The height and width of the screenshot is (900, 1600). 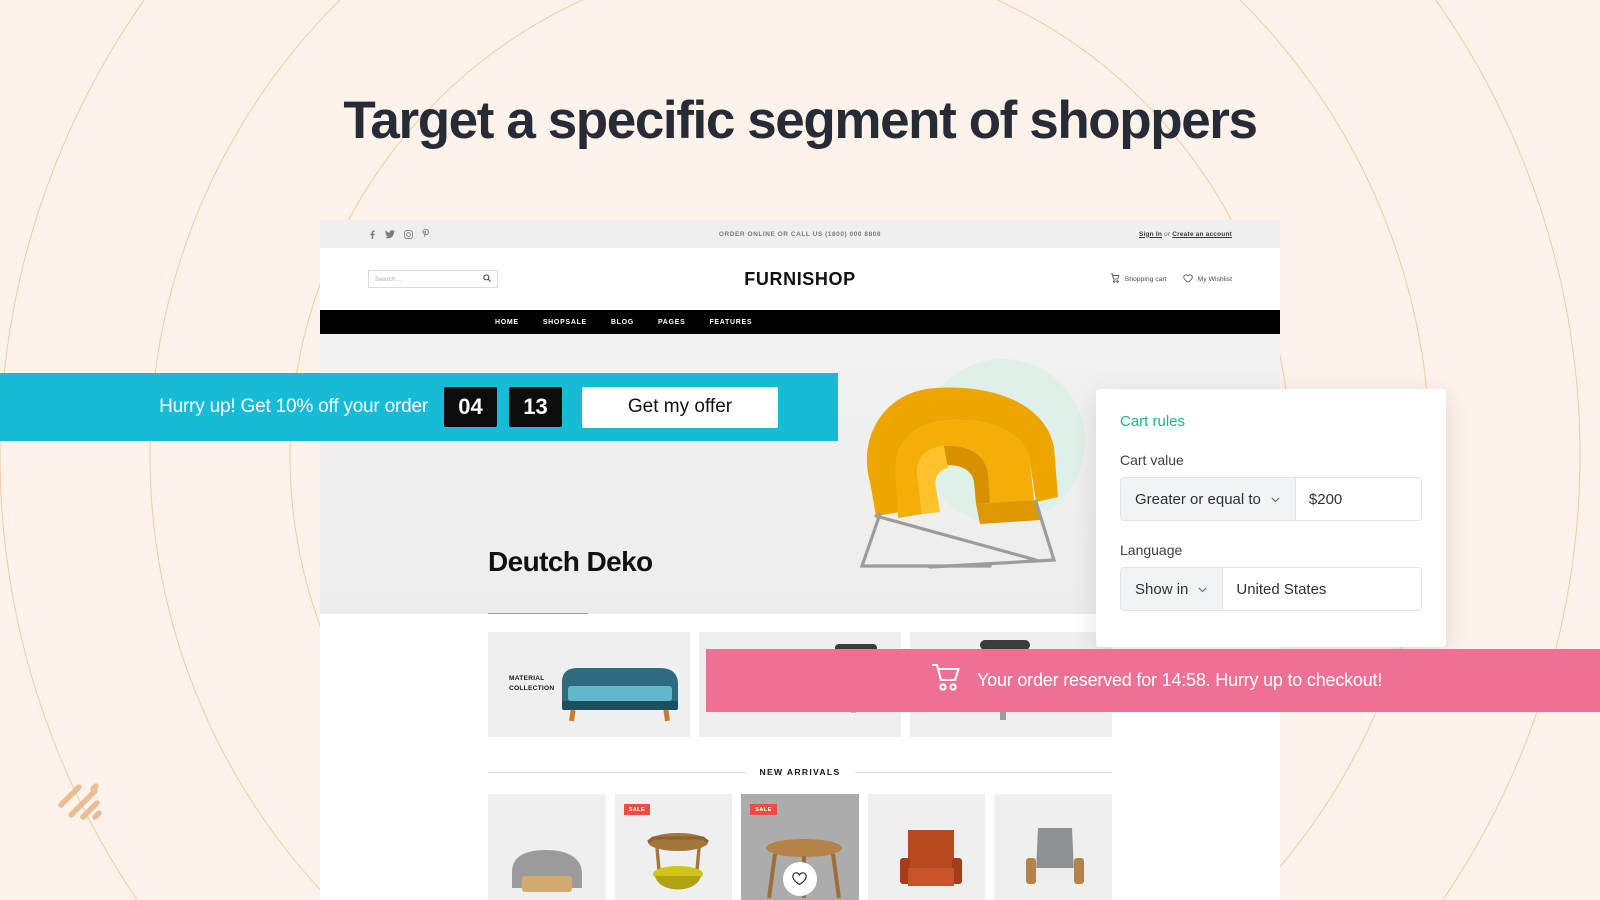 I want to click on language-input: United States, so click(x=1321, y=589).